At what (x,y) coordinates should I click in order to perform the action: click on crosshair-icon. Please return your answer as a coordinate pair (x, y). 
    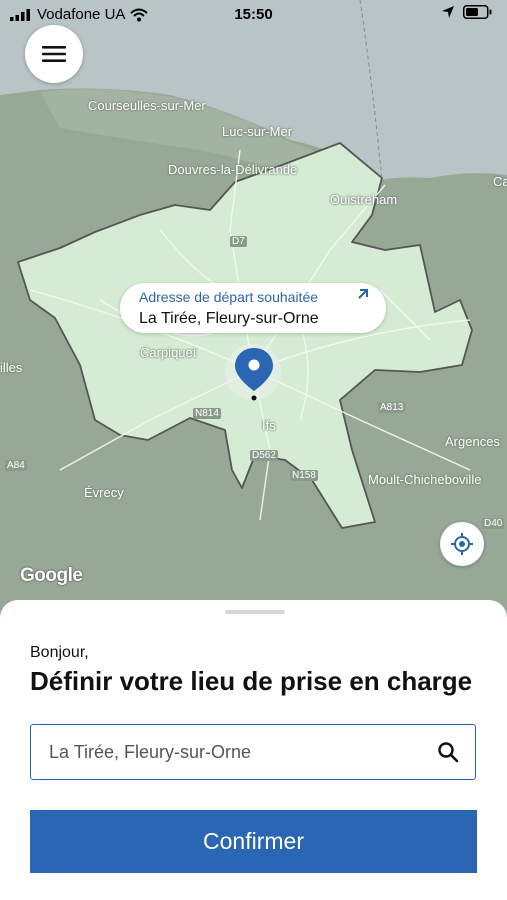
    Looking at the image, I should click on (462, 544).